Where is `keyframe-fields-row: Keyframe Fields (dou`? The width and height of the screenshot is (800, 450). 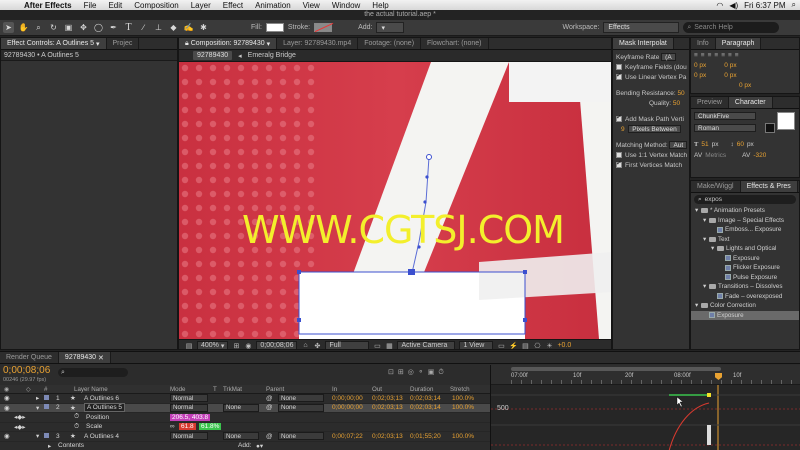 keyframe-fields-row: Keyframe Fields (dou is located at coordinates (651, 67).